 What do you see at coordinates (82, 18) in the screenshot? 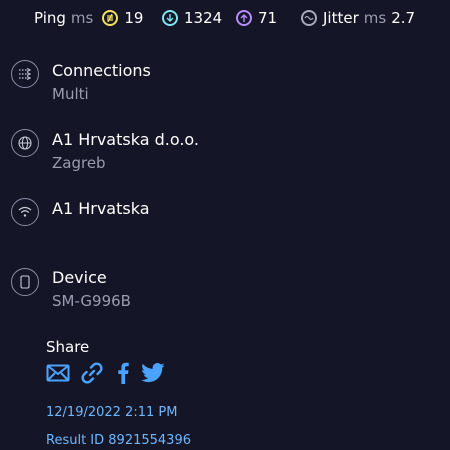
I see `ping-unit: ms` at bounding box center [82, 18].